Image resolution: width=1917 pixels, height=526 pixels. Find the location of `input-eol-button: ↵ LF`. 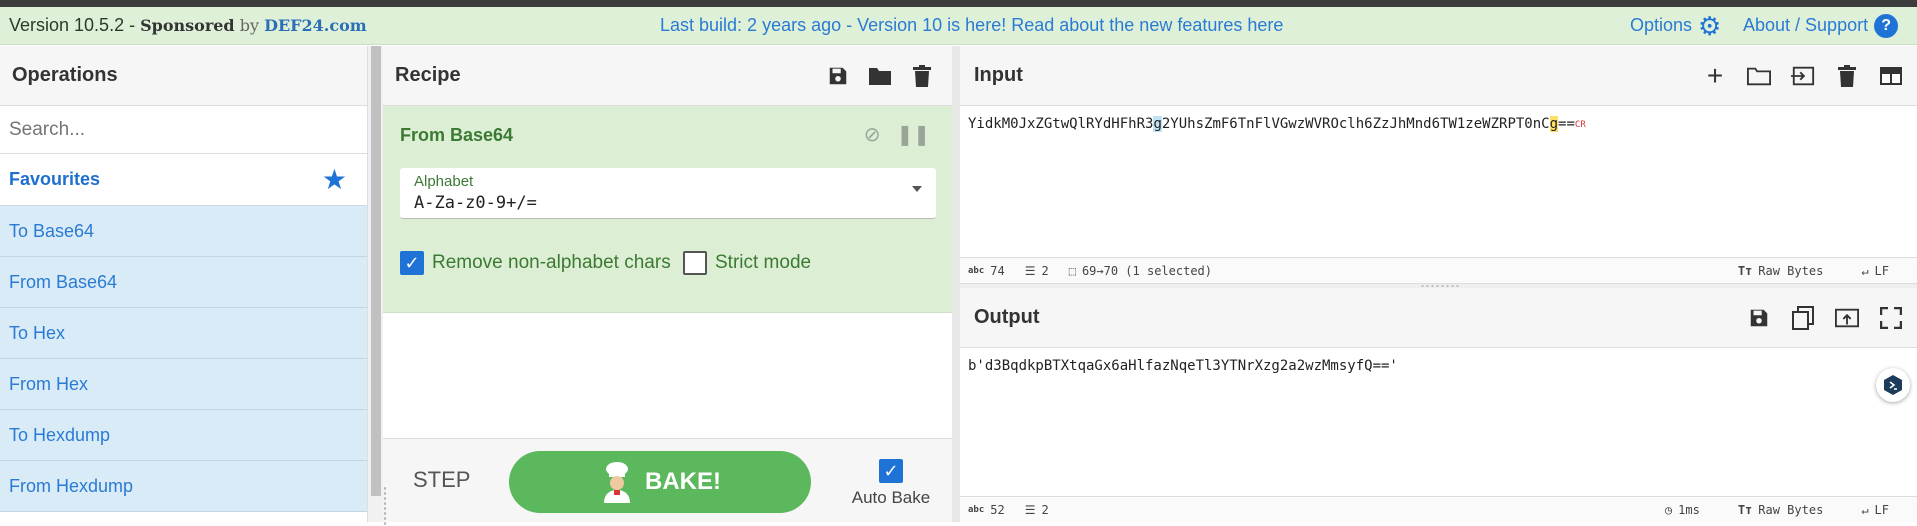

input-eol-button: ↵ LF is located at coordinates (1875, 271).